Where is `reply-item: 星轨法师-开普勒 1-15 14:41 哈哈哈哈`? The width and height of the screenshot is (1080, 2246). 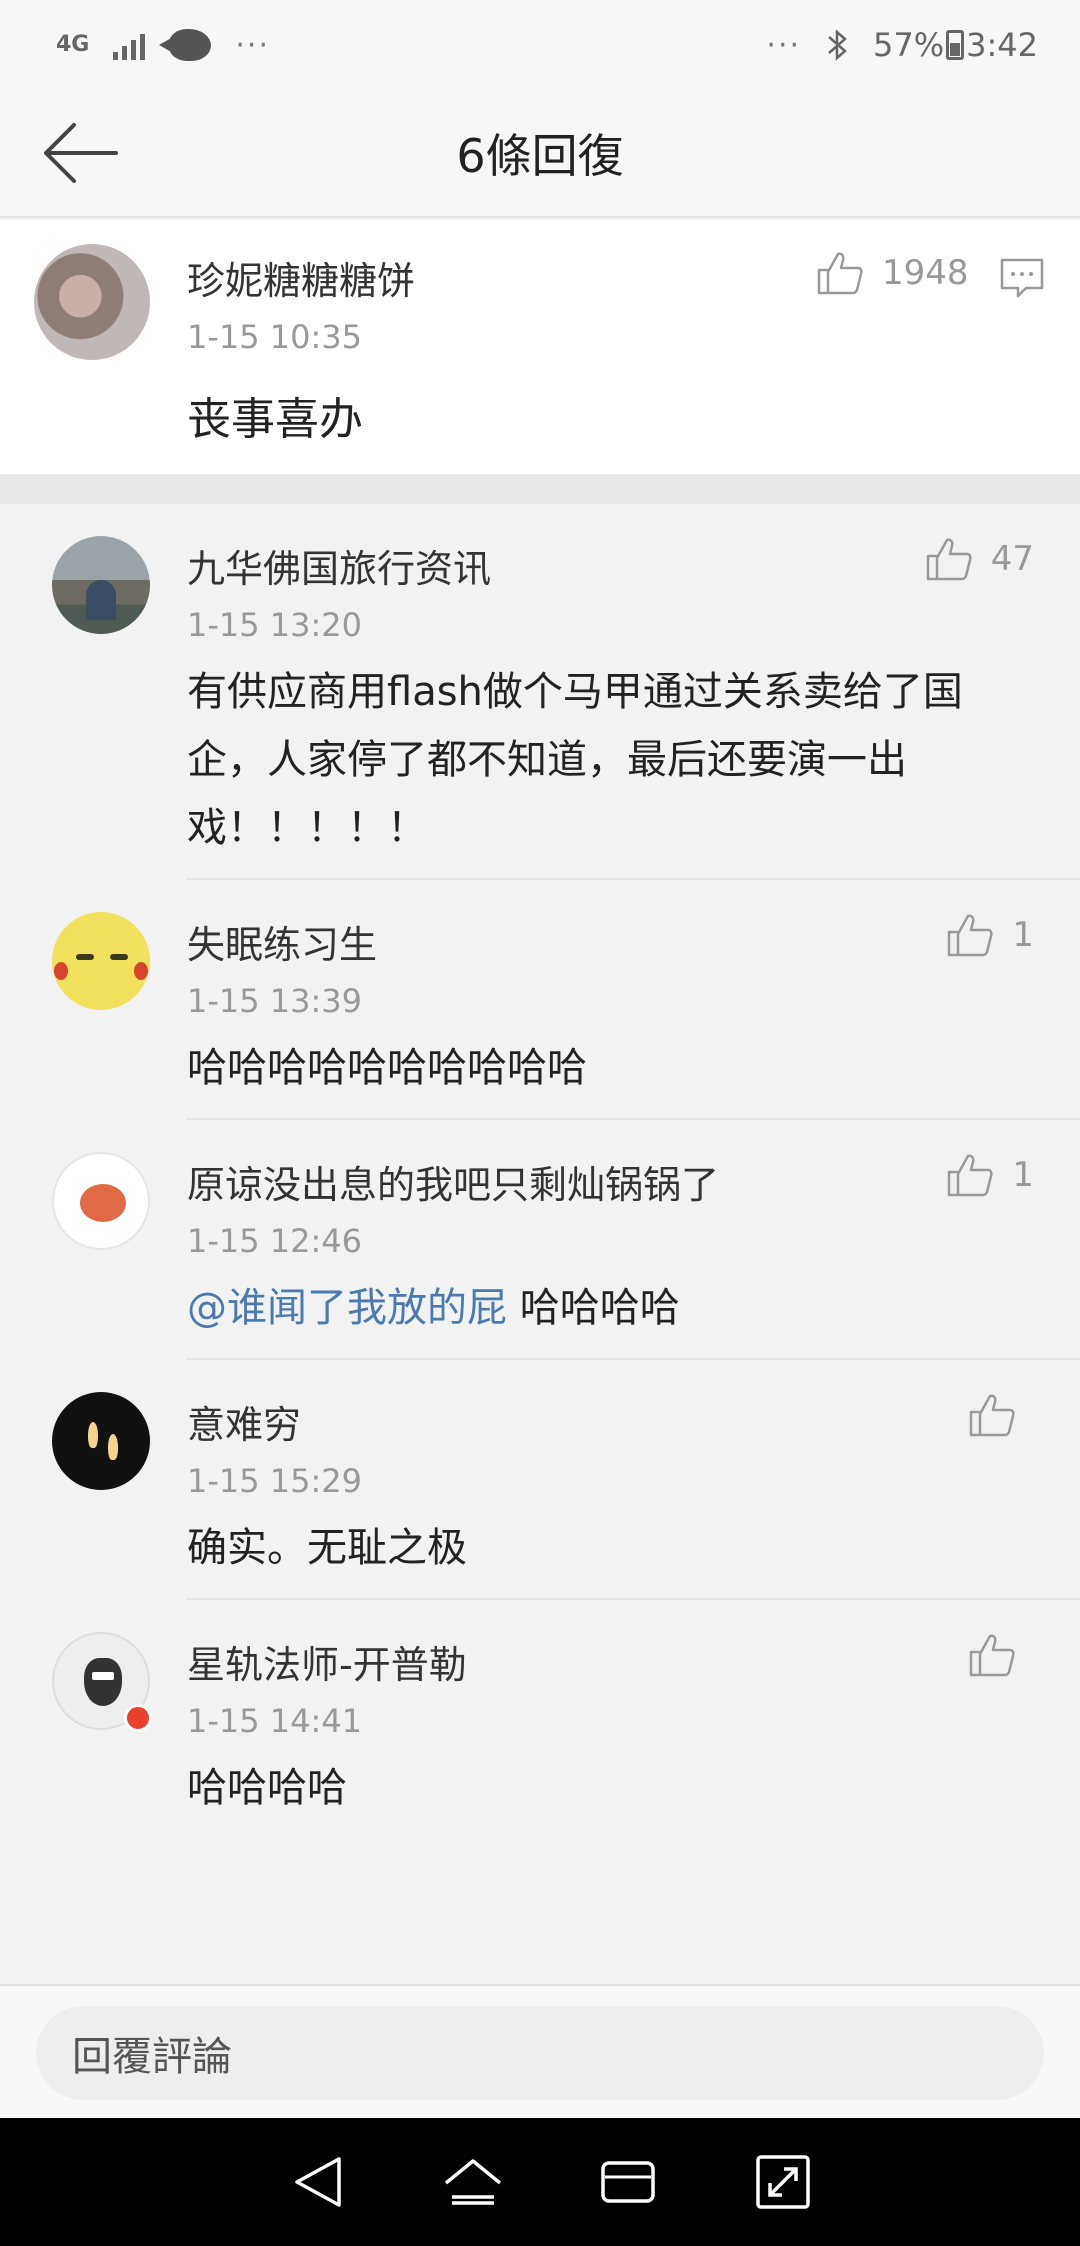 reply-item: 星轨法师-开普勒 1-15 14:41 哈哈哈哈 is located at coordinates (540, 1720).